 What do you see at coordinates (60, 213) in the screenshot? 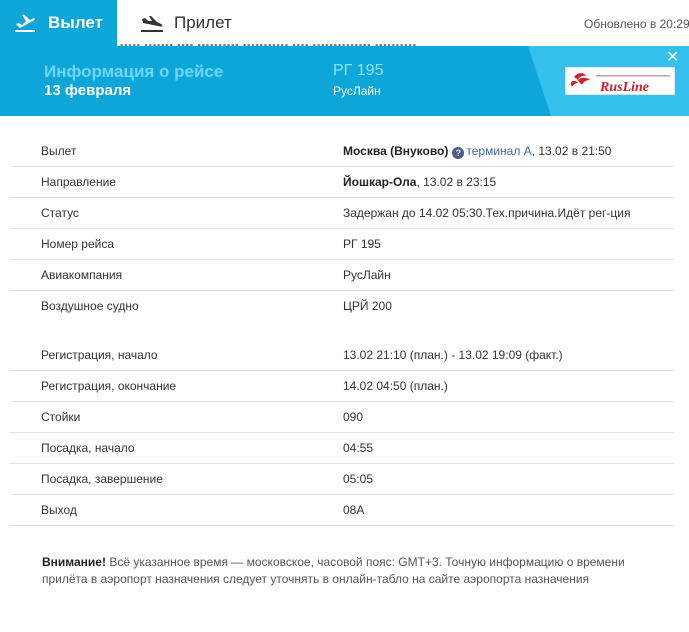
I see `status-label: Статус` at bounding box center [60, 213].